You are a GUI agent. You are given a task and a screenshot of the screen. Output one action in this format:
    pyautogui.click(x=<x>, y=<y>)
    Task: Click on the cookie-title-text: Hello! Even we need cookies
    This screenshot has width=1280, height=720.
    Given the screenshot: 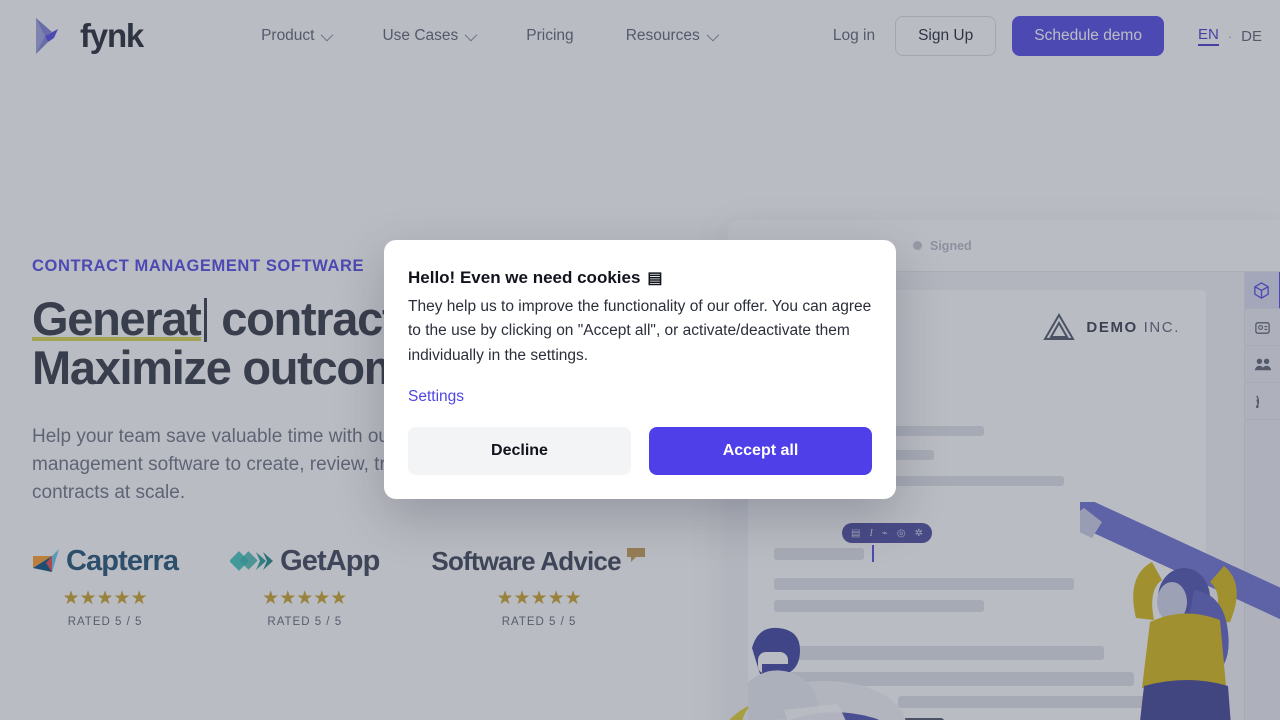 What is the action you would take?
    pyautogui.click(x=524, y=277)
    